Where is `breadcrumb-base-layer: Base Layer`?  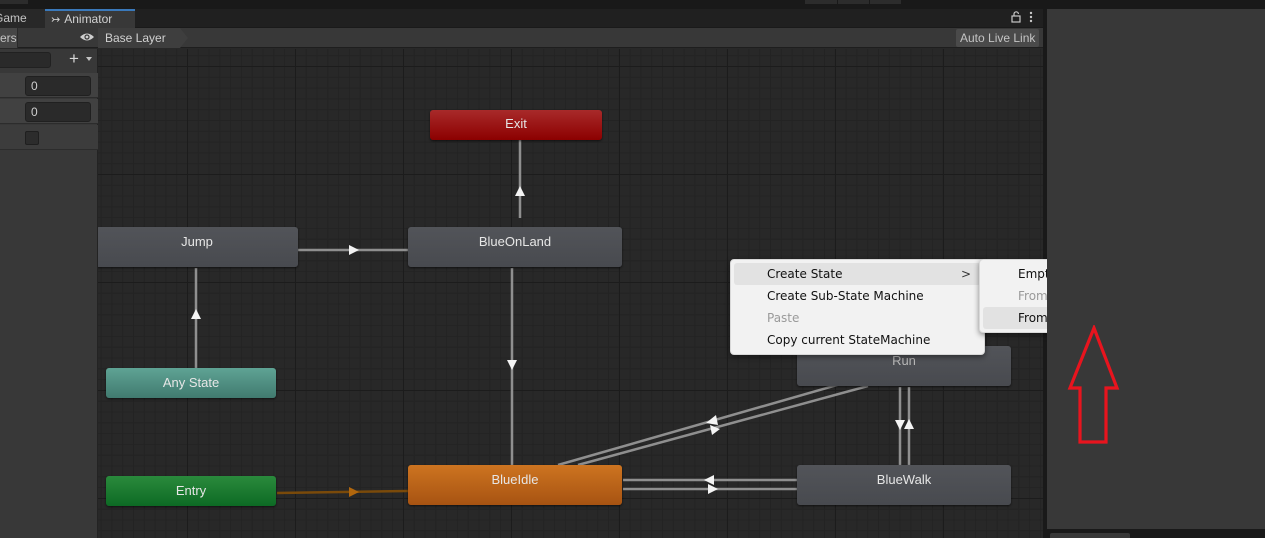 breadcrumb-base-layer: Base Layer is located at coordinates (143, 38).